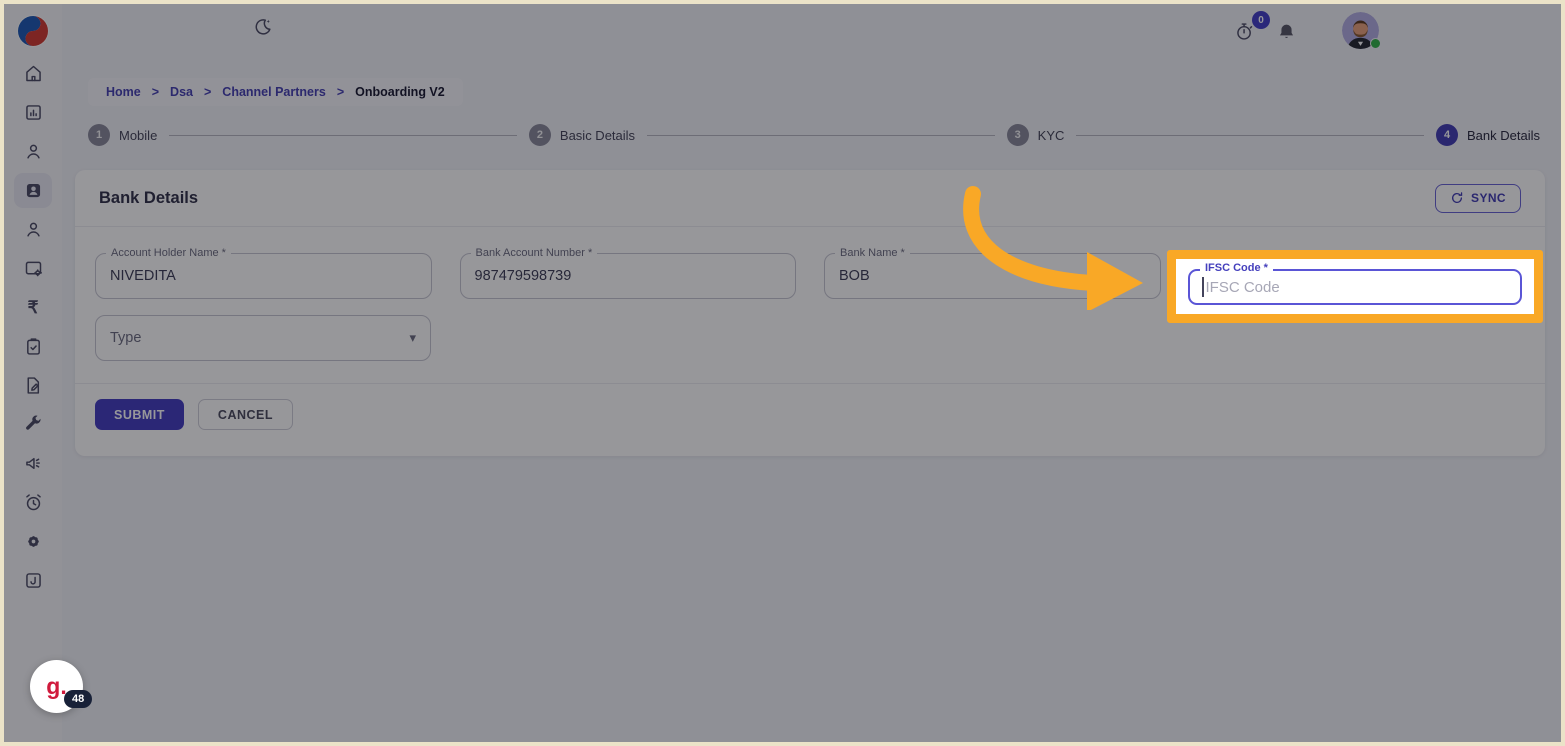 The image size is (1565, 746). I want to click on ifsc-code-field: IFSC Code * IFSC Code, so click(1355, 283).